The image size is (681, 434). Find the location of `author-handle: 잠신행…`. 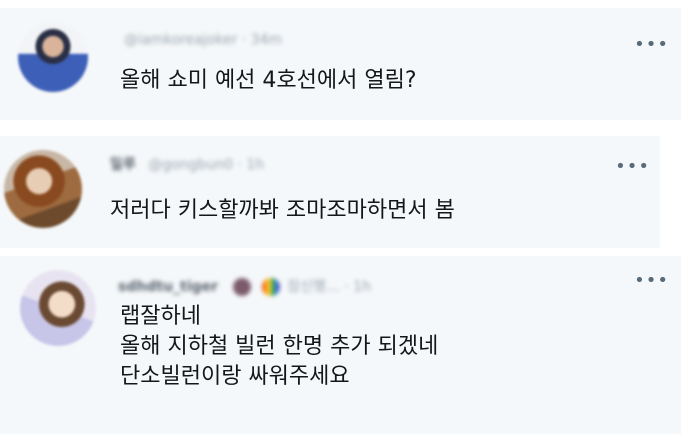

author-handle: 잠신행… is located at coordinates (313, 287).